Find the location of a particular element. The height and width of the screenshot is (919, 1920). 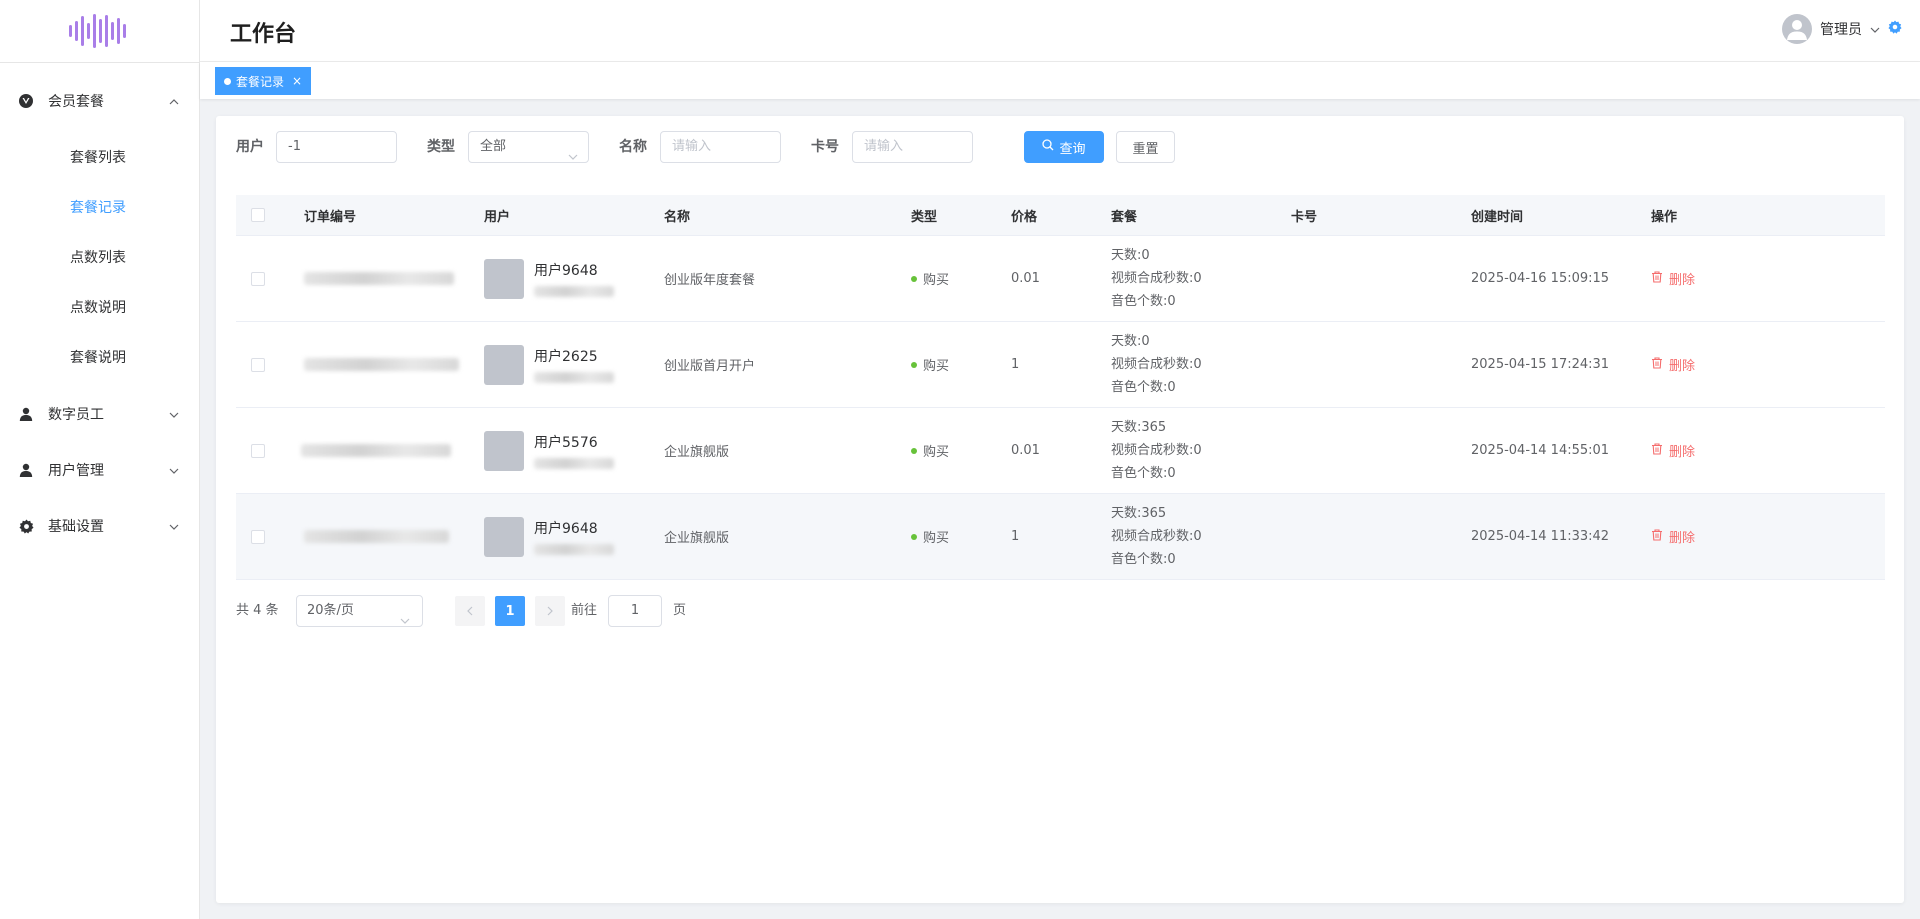

goto-page-input: 1 is located at coordinates (635, 611).